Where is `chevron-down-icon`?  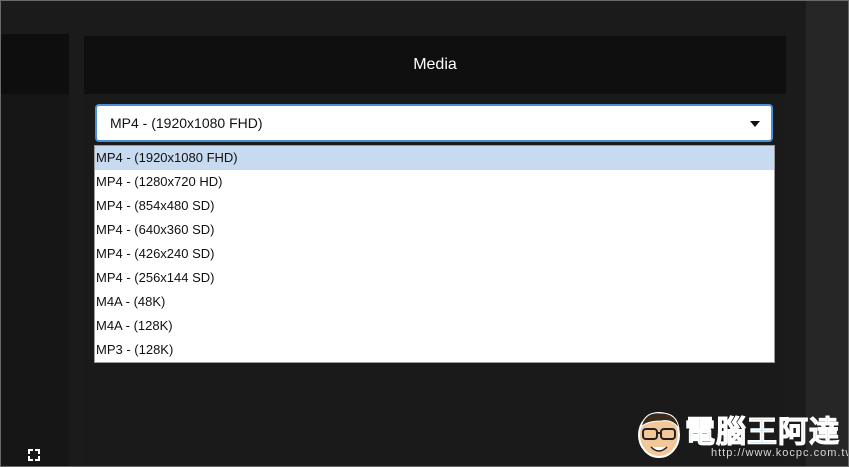 chevron-down-icon is located at coordinates (755, 124).